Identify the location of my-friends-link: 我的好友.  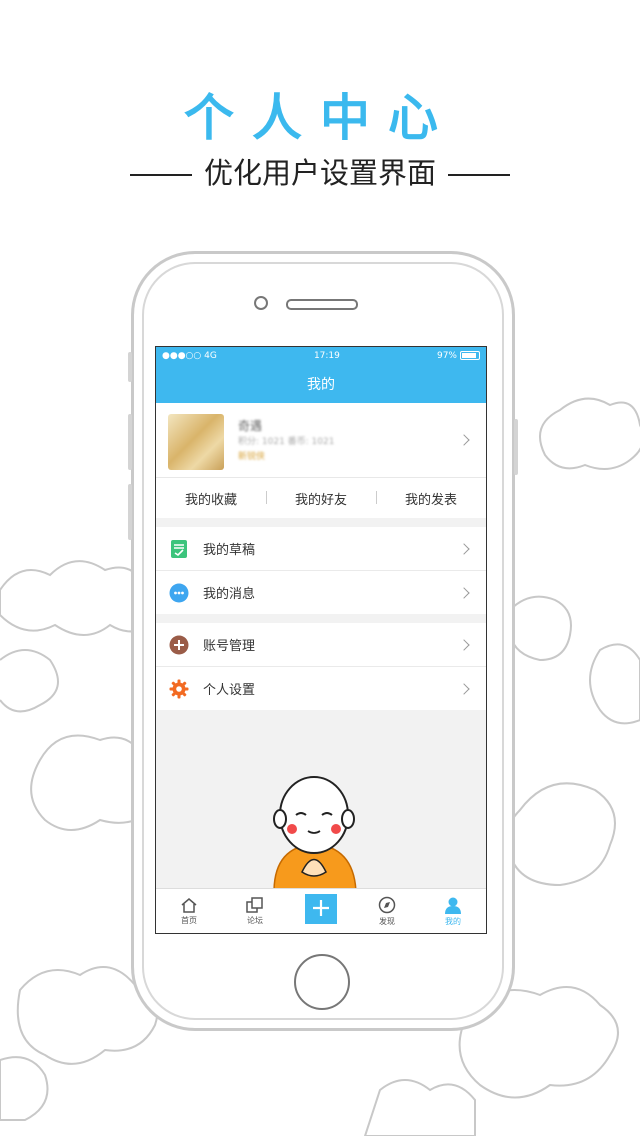
(321, 498).